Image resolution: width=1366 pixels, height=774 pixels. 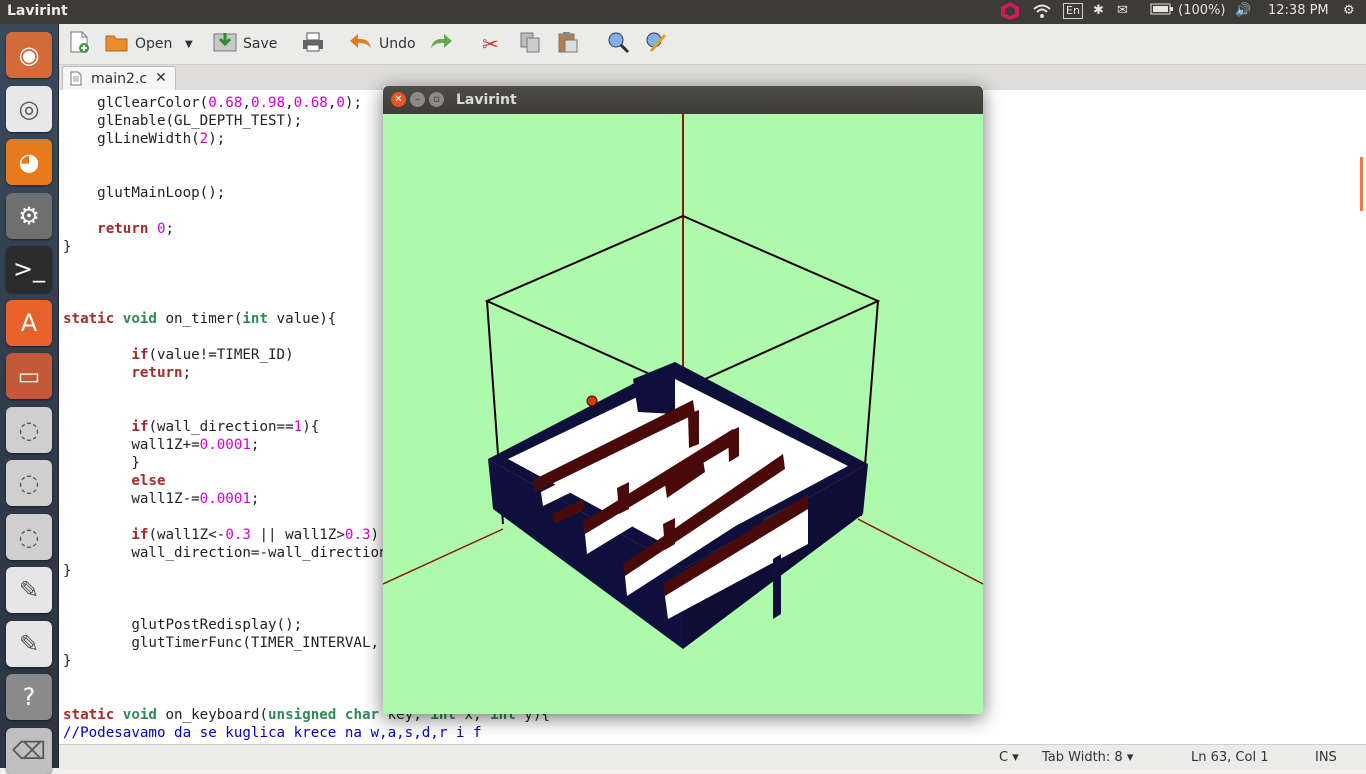 I want to click on undo-button: Undo, so click(x=382, y=44).